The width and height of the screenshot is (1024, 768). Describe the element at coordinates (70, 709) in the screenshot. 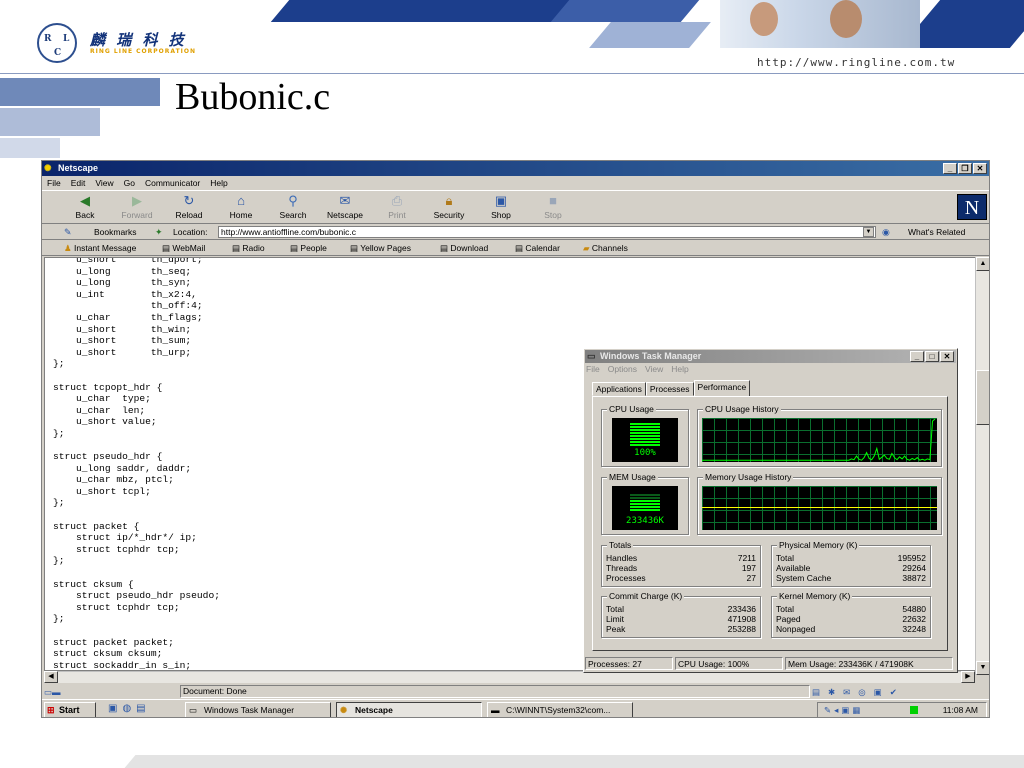

I see `start-button: ⊞ Start` at that location.